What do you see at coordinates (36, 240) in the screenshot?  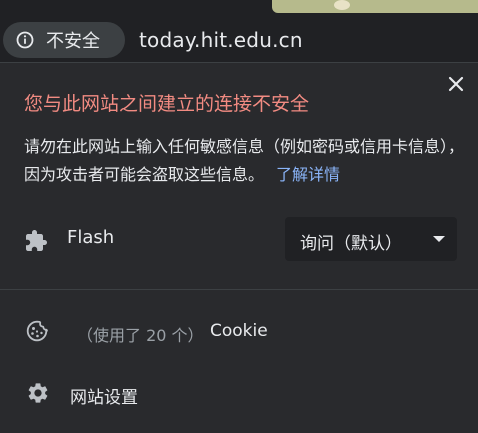 I see `puzzle-icon` at bounding box center [36, 240].